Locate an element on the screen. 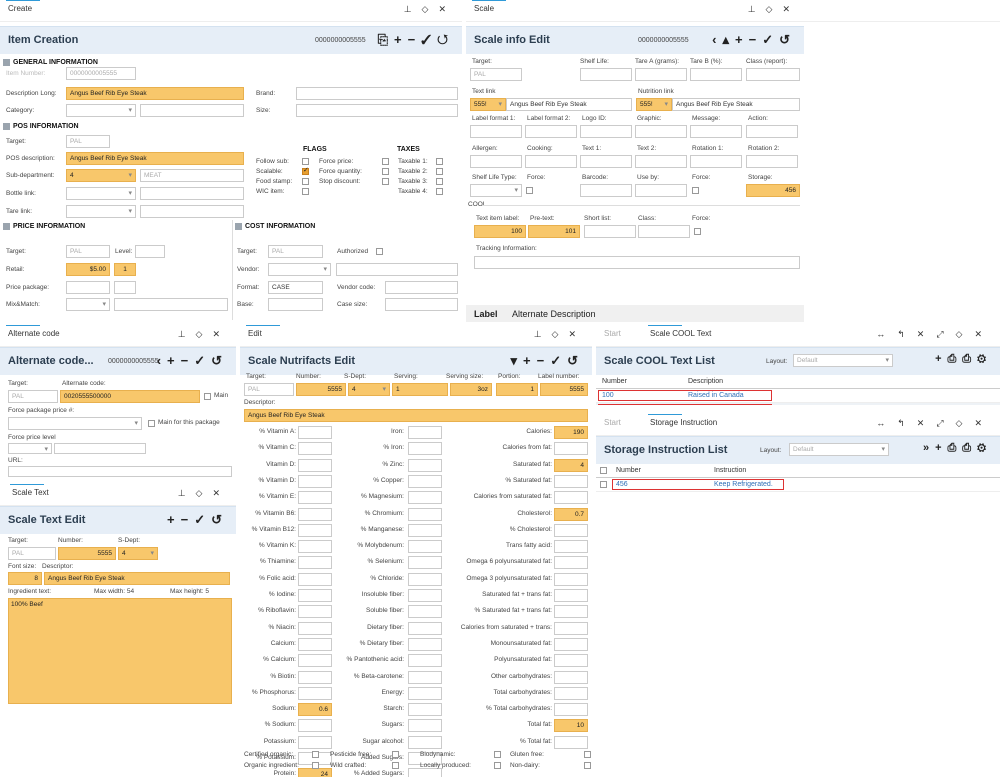 The image size is (1000, 777). st-number-field: 5555 is located at coordinates (87, 553).